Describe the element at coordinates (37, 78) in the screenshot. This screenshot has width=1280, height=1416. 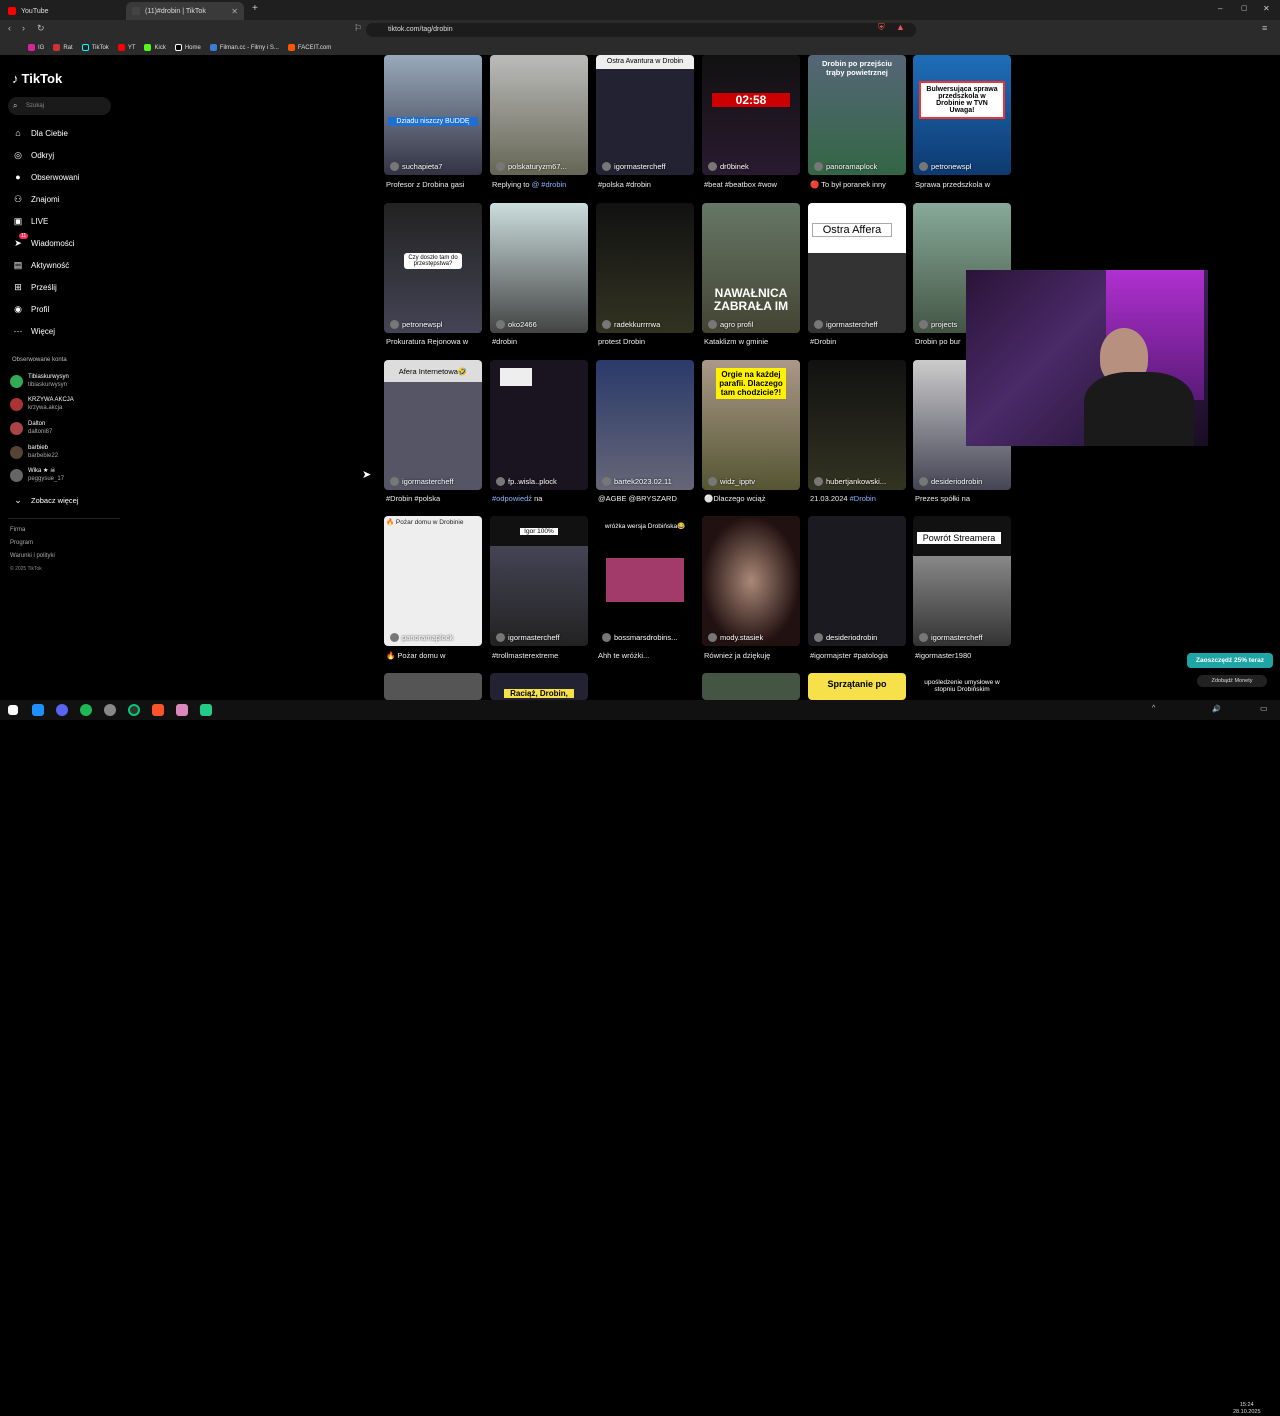
I see `tiktok-logo: ♪ TikTok` at that location.